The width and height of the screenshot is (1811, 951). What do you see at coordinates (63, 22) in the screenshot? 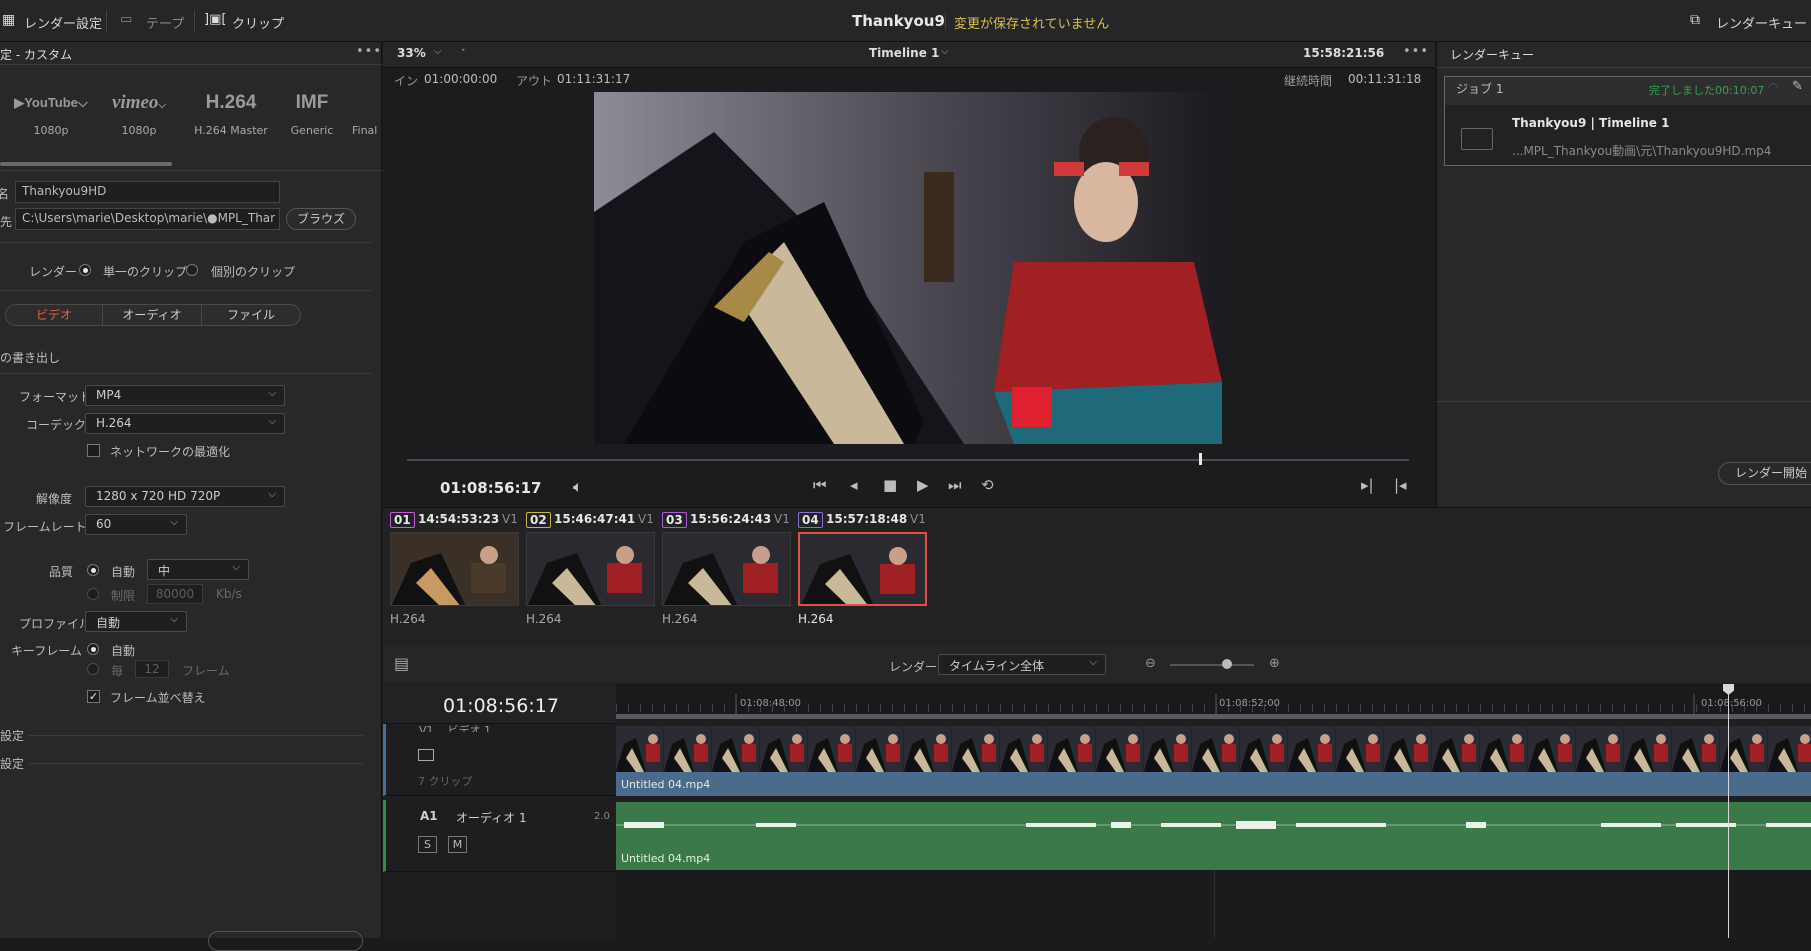
I see `render-settings-button: レンダー設定` at bounding box center [63, 22].